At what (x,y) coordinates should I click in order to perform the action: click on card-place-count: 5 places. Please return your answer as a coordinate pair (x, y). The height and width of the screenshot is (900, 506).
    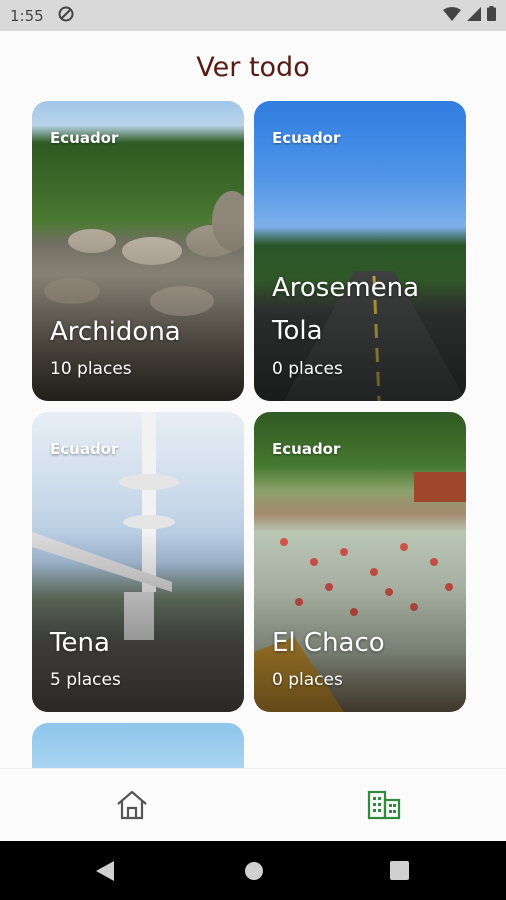
    Looking at the image, I should click on (85, 680).